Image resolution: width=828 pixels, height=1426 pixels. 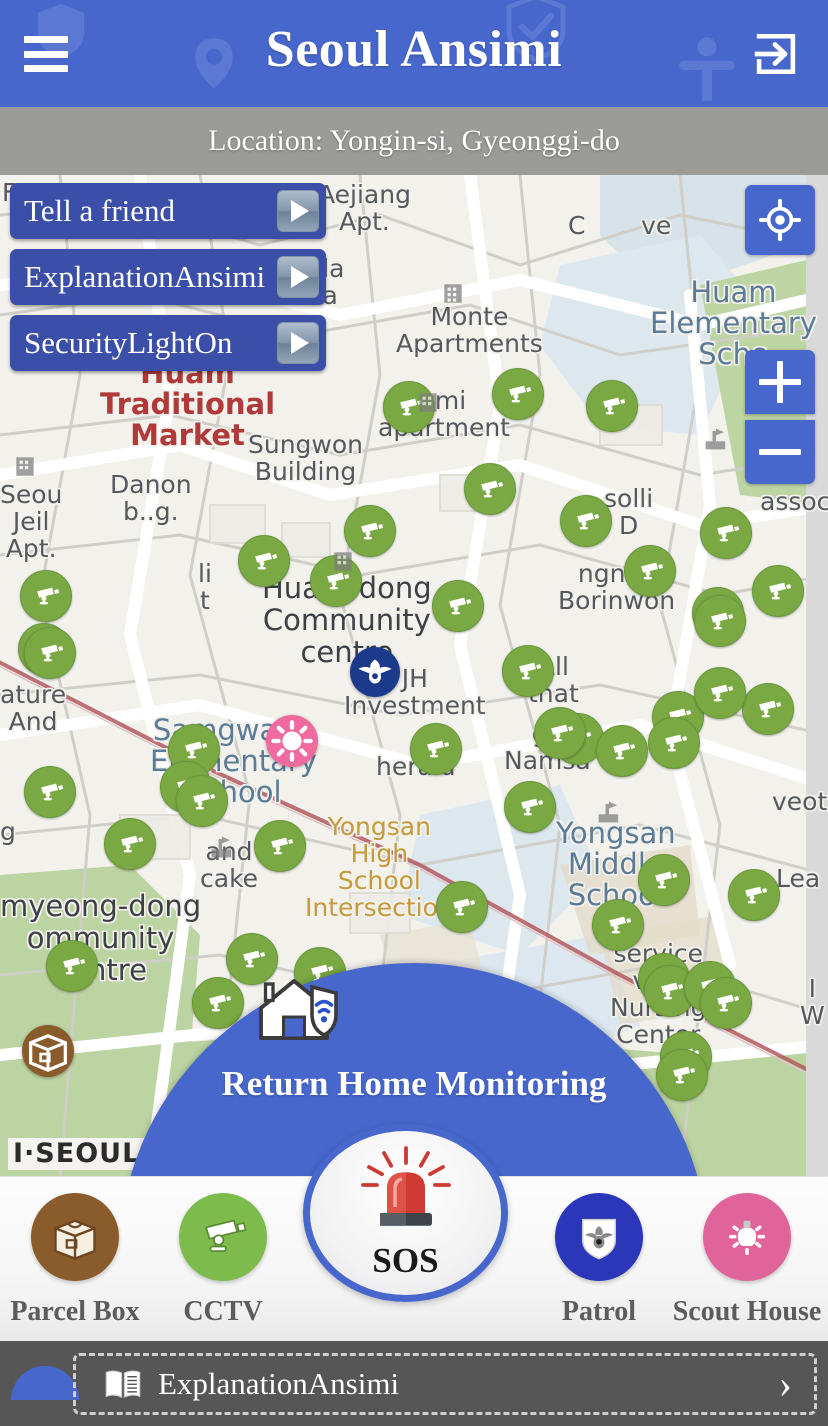 What do you see at coordinates (298, 1009) in the screenshot?
I see `home-shield-wifi-icon` at bounding box center [298, 1009].